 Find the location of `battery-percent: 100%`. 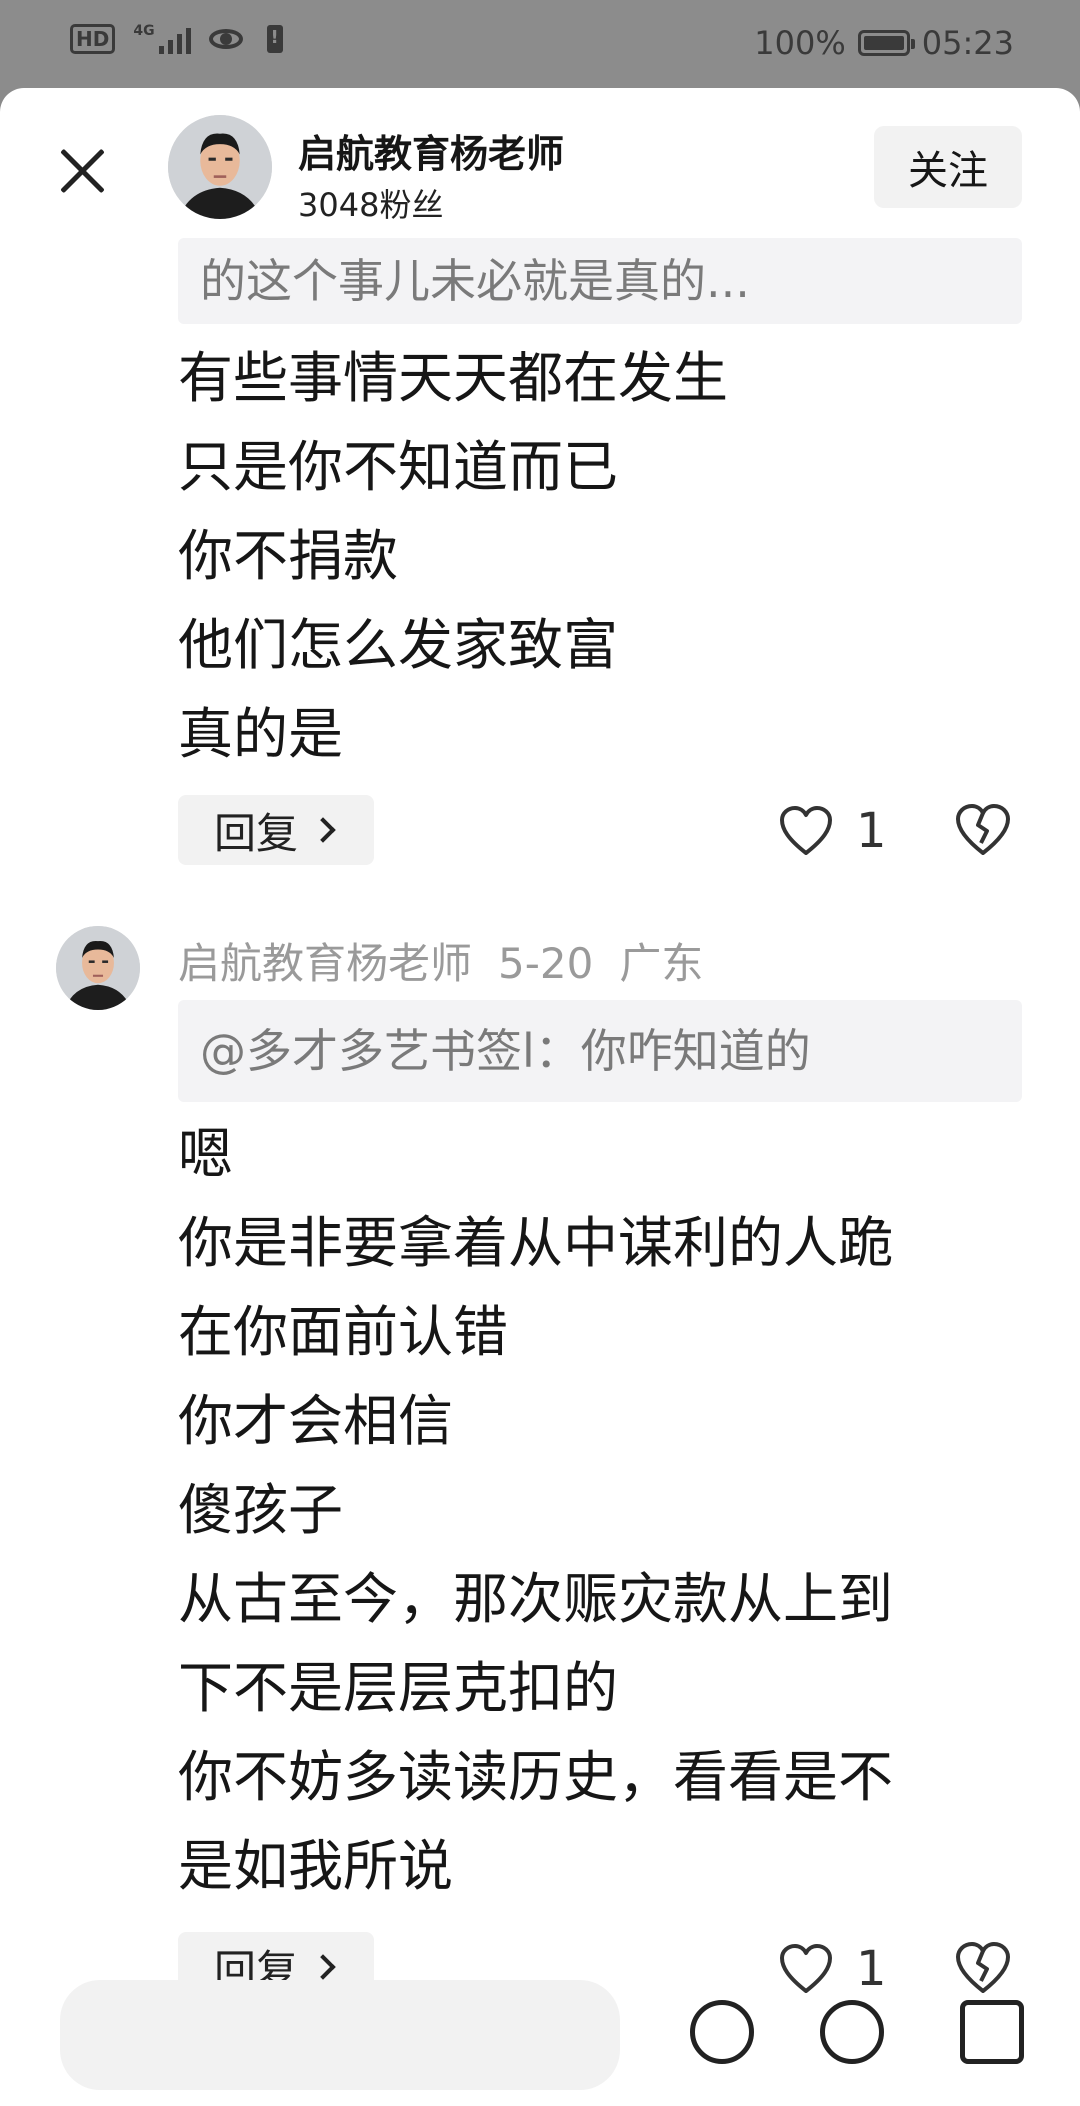

battery-percent: 100% is located at coordinates (800, 43).